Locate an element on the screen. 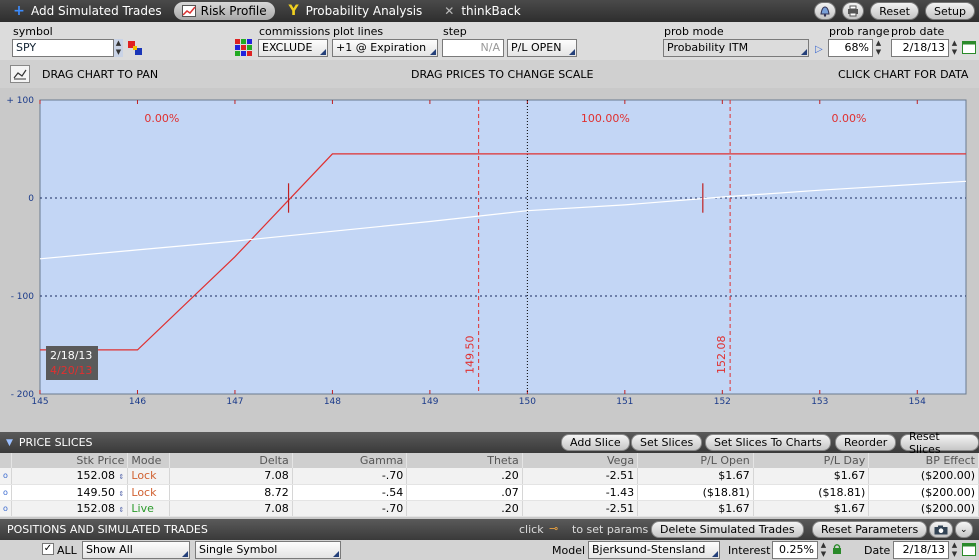 Image resolution: width=979 pixels, height=560 pixels. reset-parameters-button: Reset Parameters is located at coordinates (870, 529).